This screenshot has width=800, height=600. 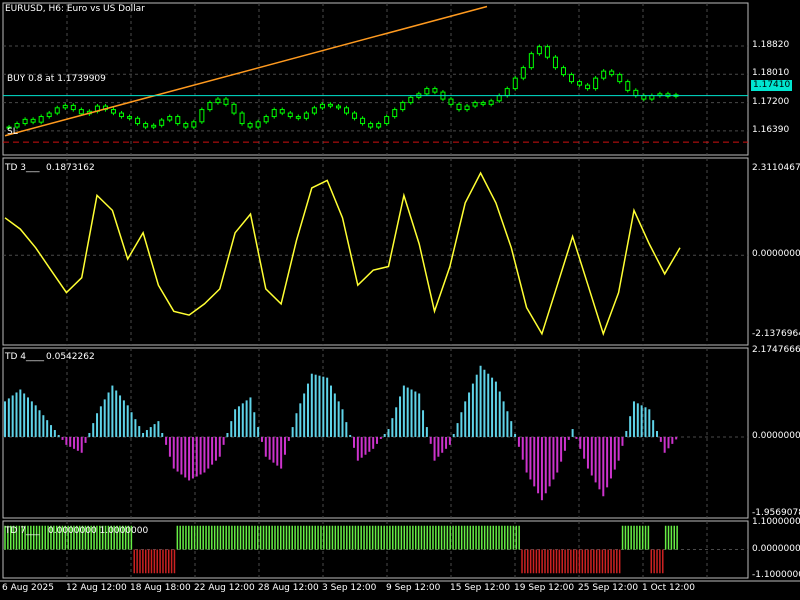 I want to click on td3-tick: 2.3110467, so click(x=776, y=167).